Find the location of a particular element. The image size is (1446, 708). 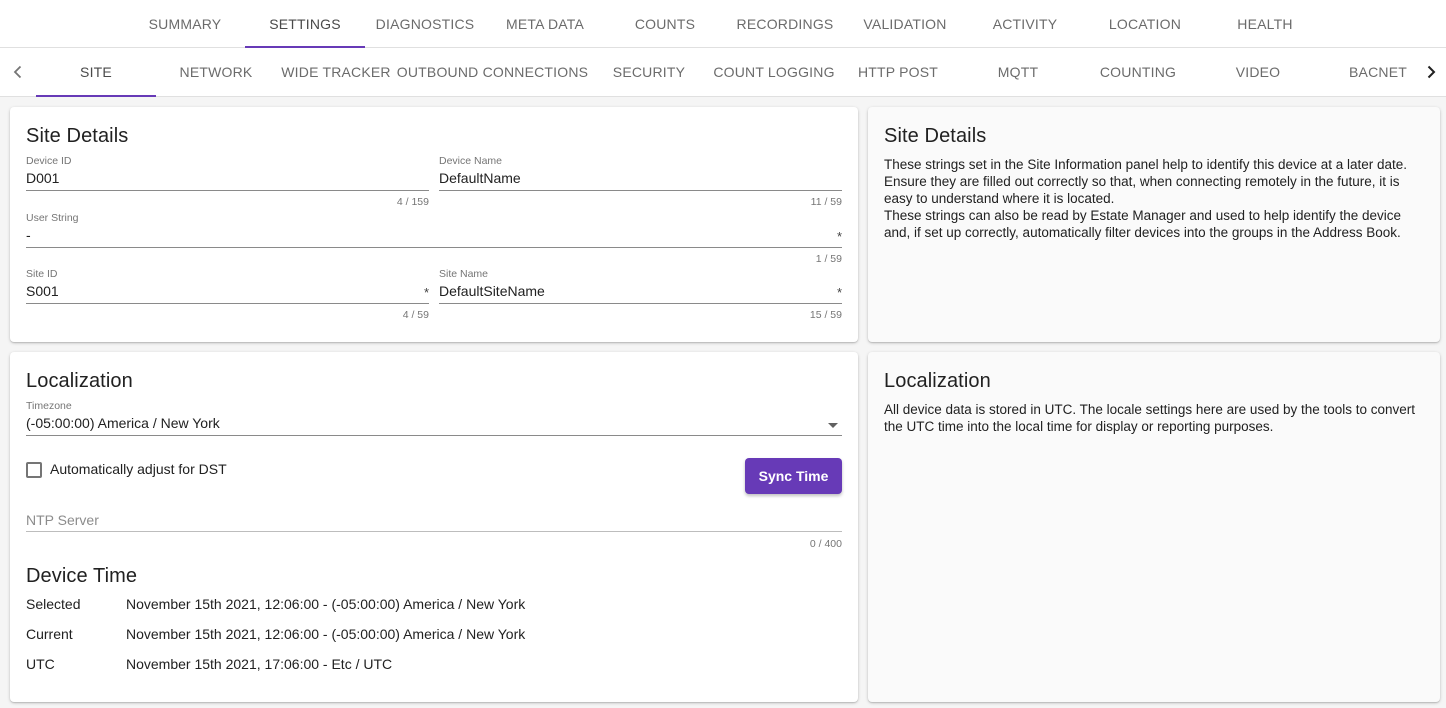

chevron-left-icon is located at coordinates (17, 72).